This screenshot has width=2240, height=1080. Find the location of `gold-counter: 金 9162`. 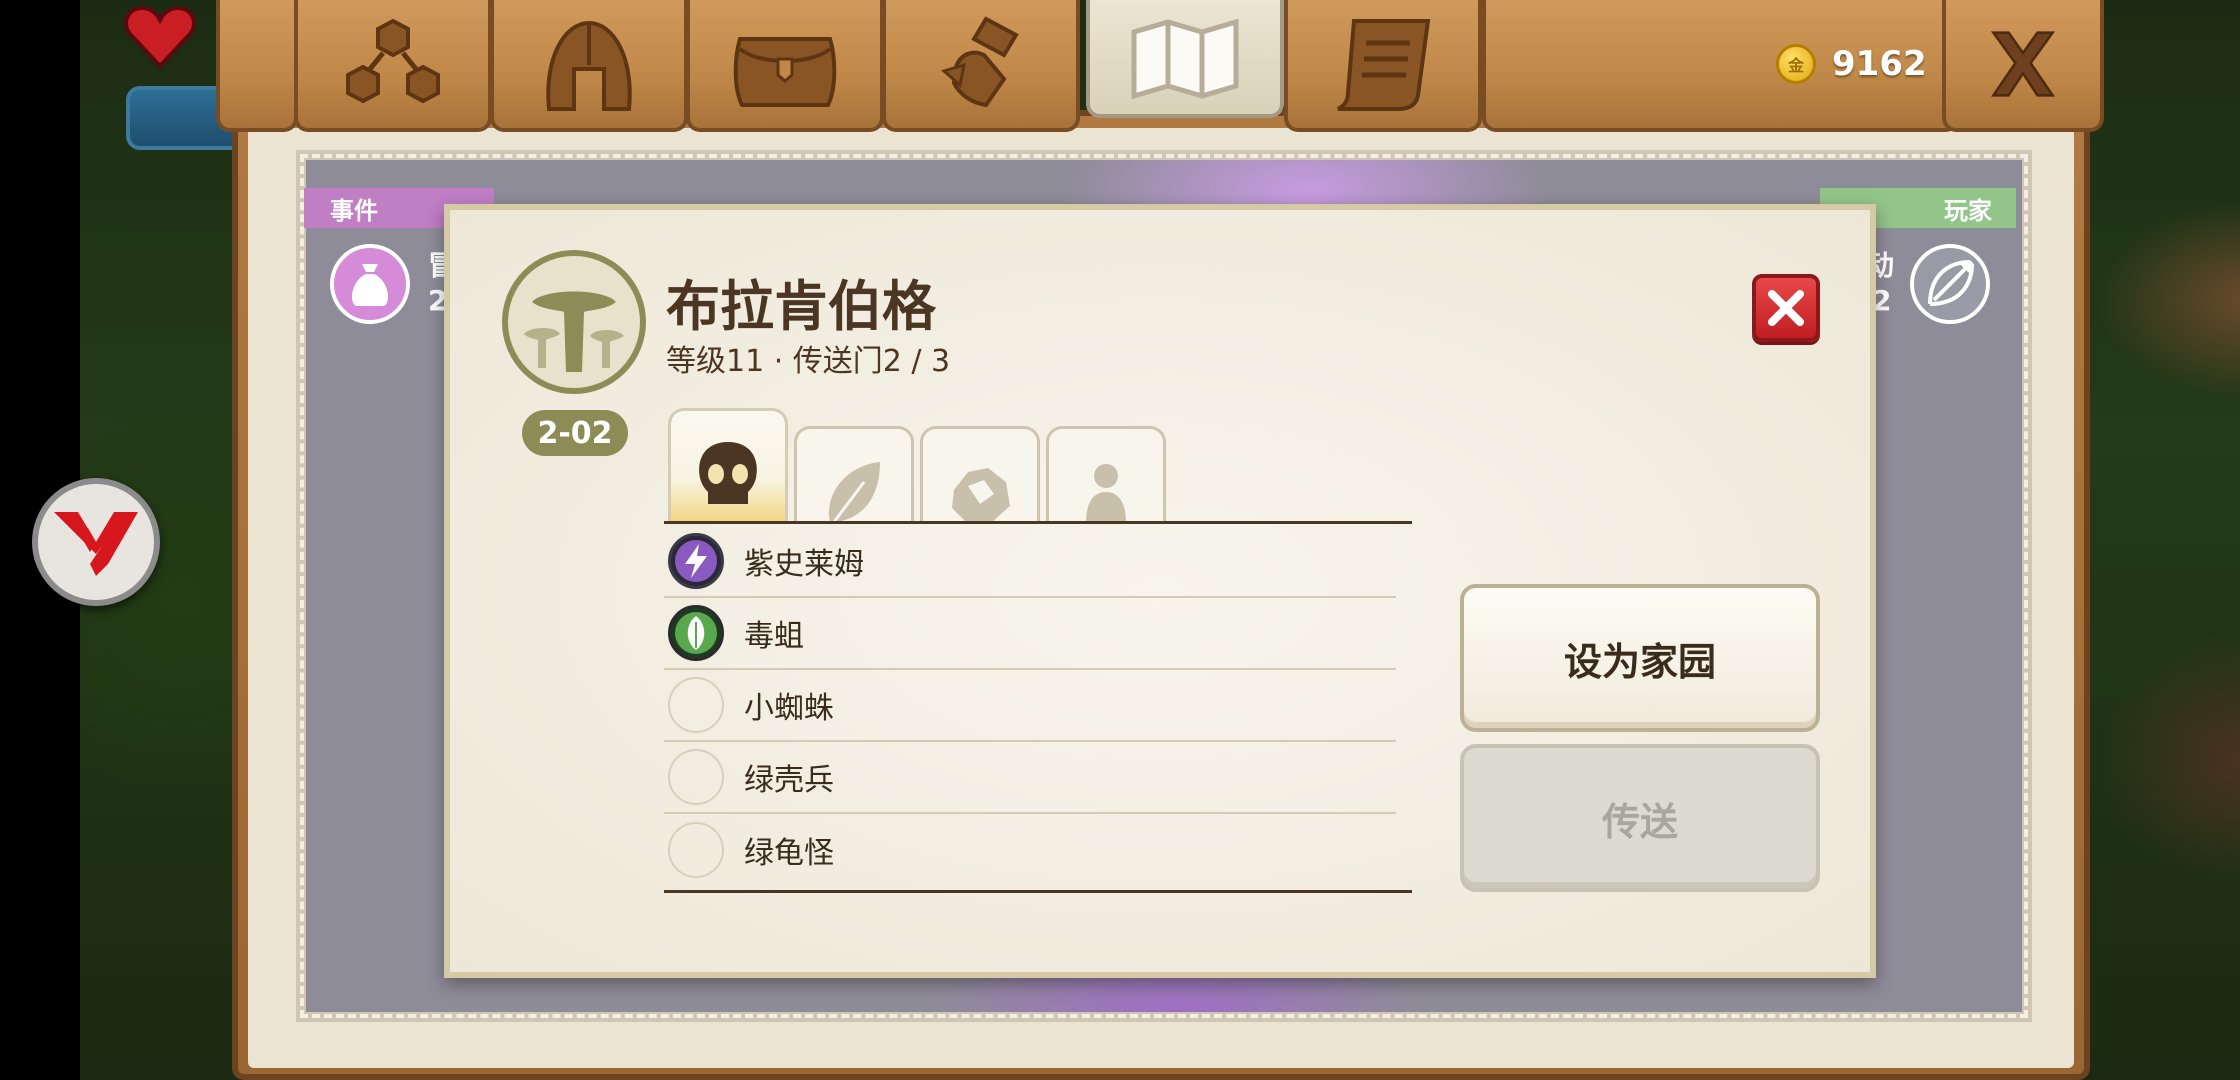

gold-counter: 金 9162 is located at coordinates (1851, 64).